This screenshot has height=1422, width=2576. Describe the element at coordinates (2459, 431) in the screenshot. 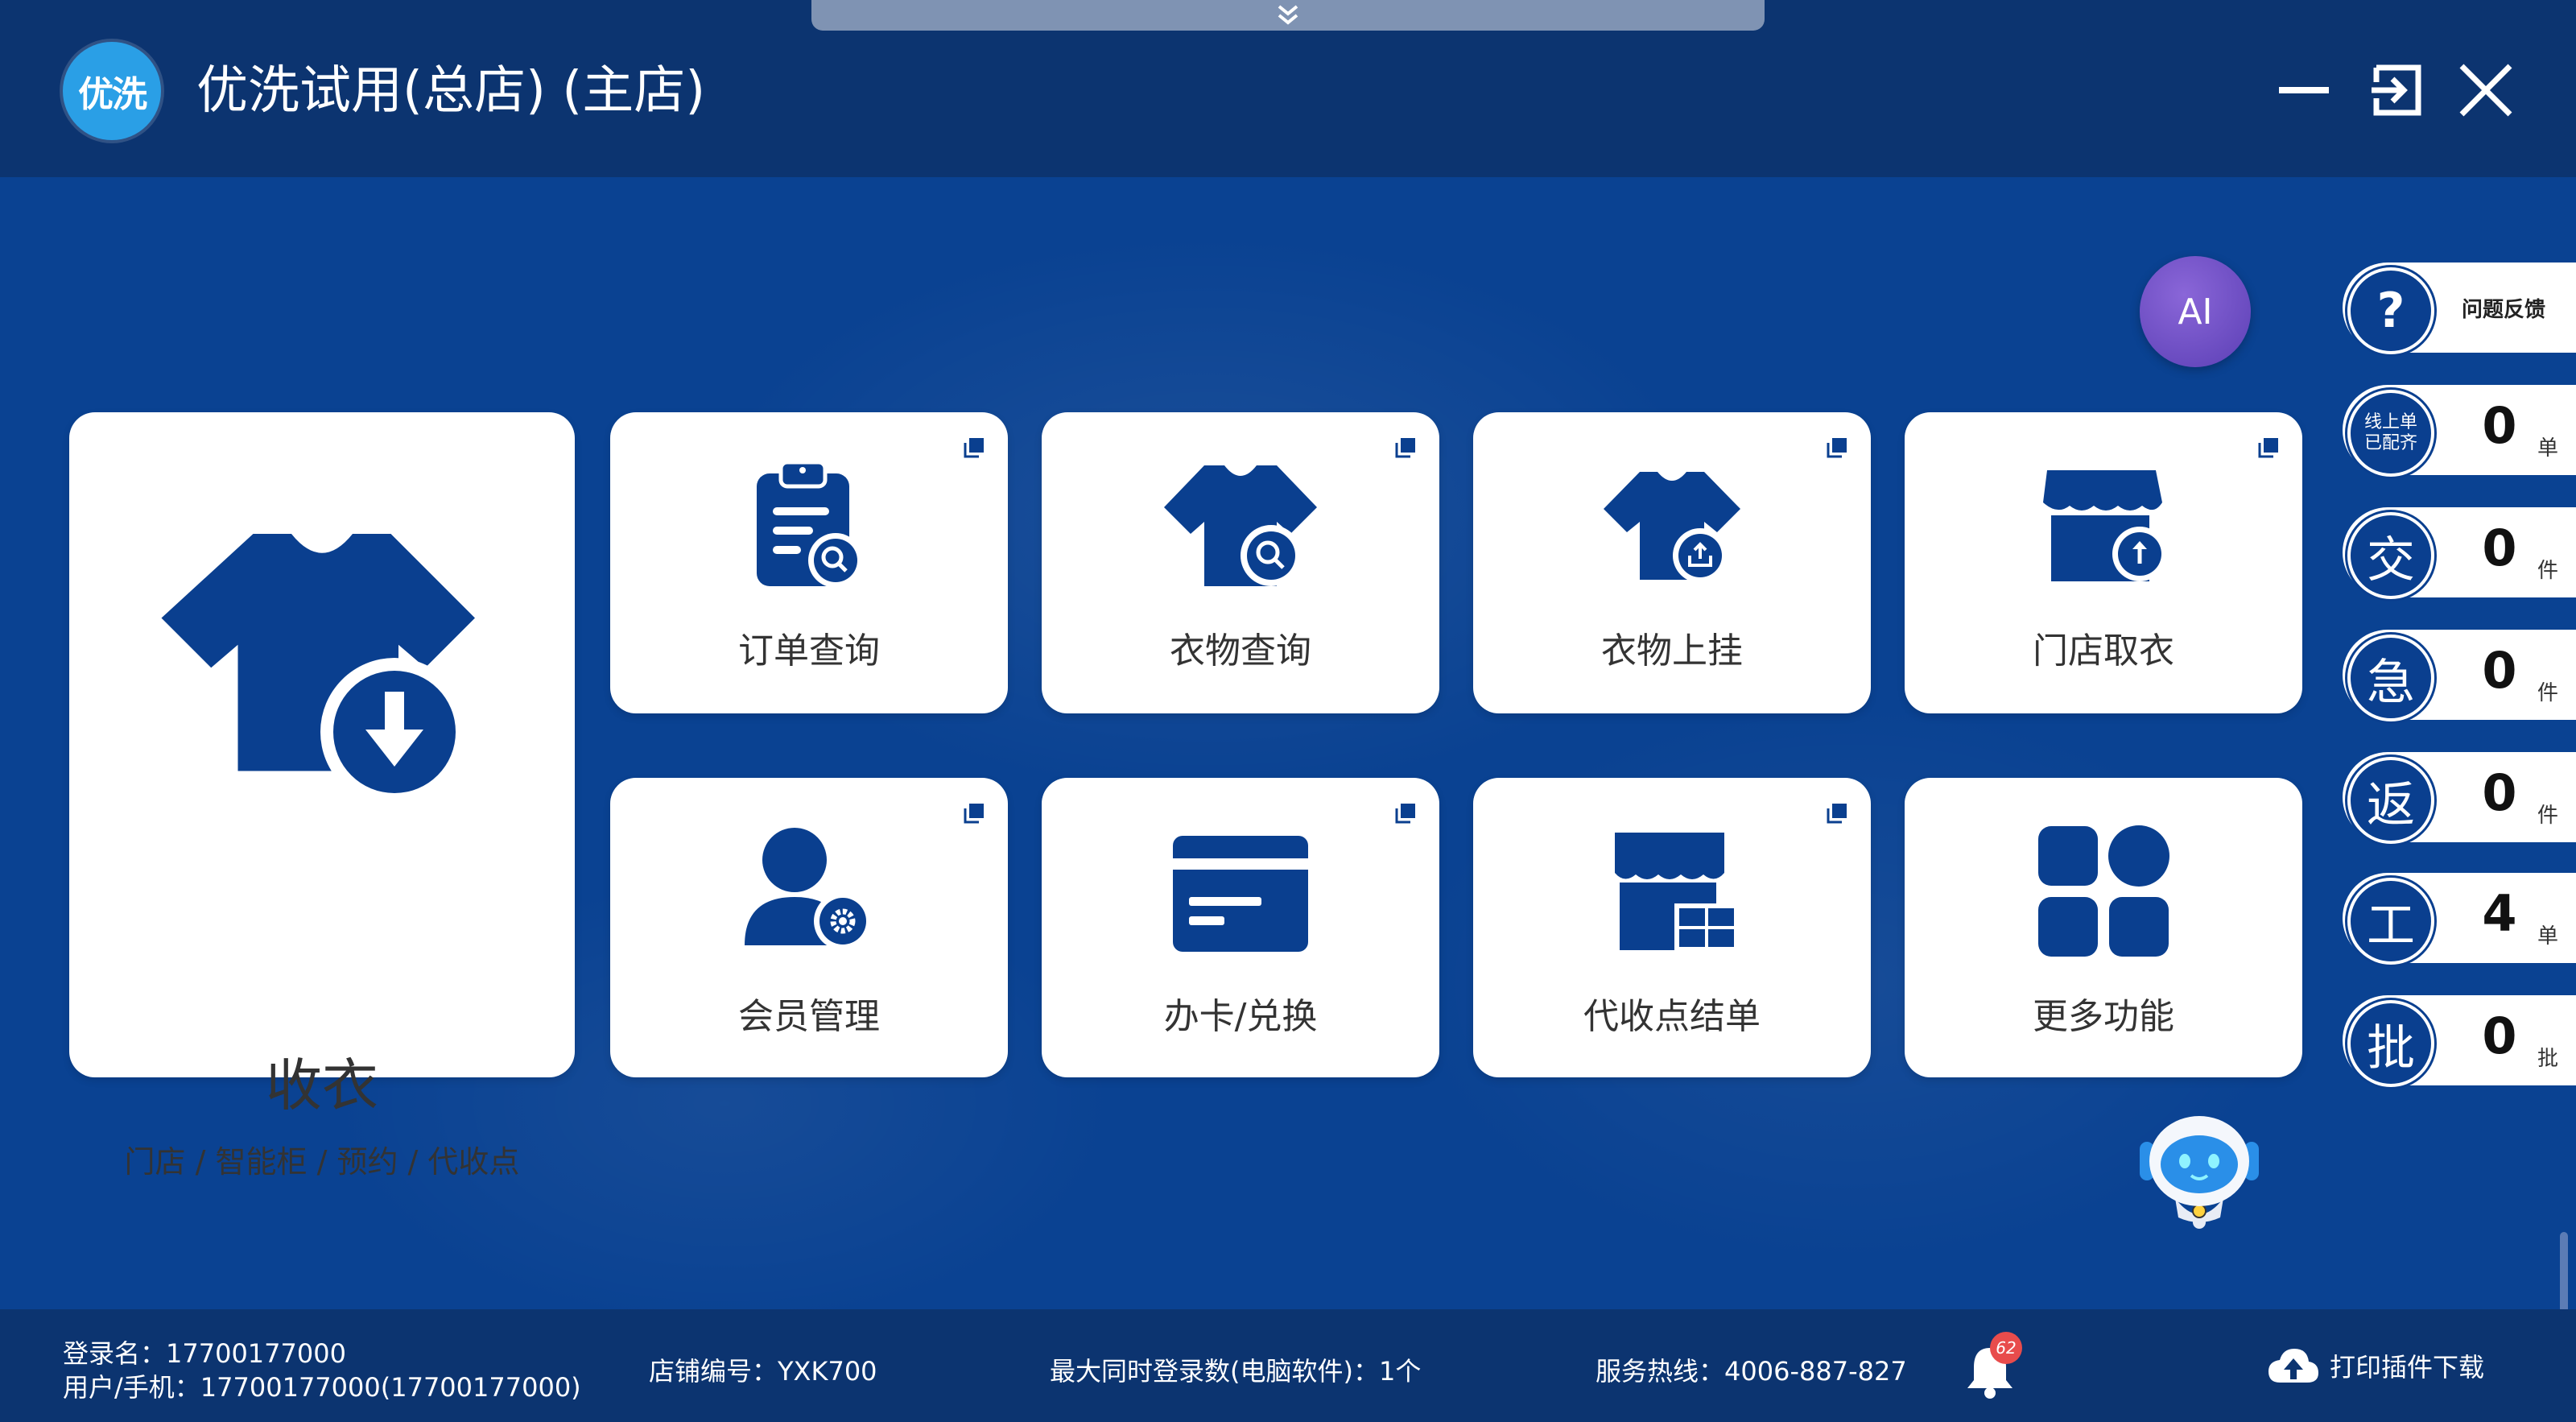

I see `side-item-online-orders: 线上单 已配齐 0 单` at that location.